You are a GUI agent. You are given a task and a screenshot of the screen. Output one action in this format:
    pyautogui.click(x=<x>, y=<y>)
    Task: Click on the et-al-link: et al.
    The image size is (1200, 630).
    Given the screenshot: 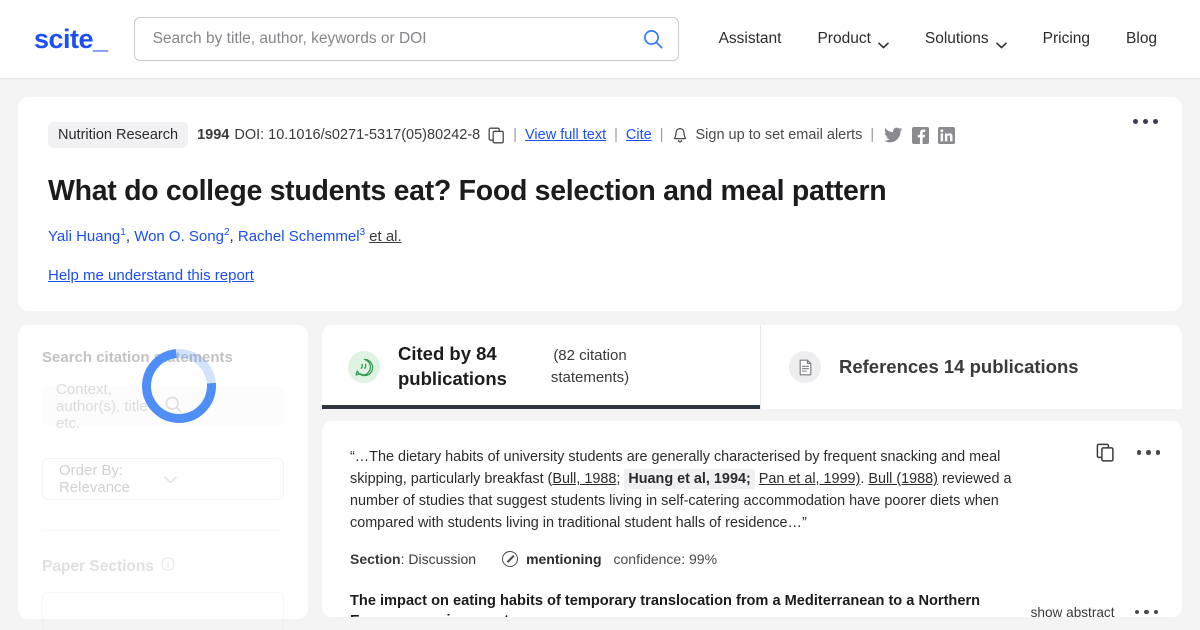 What is the action you would take?
    pyautogui.click(x=385, y=236)
    